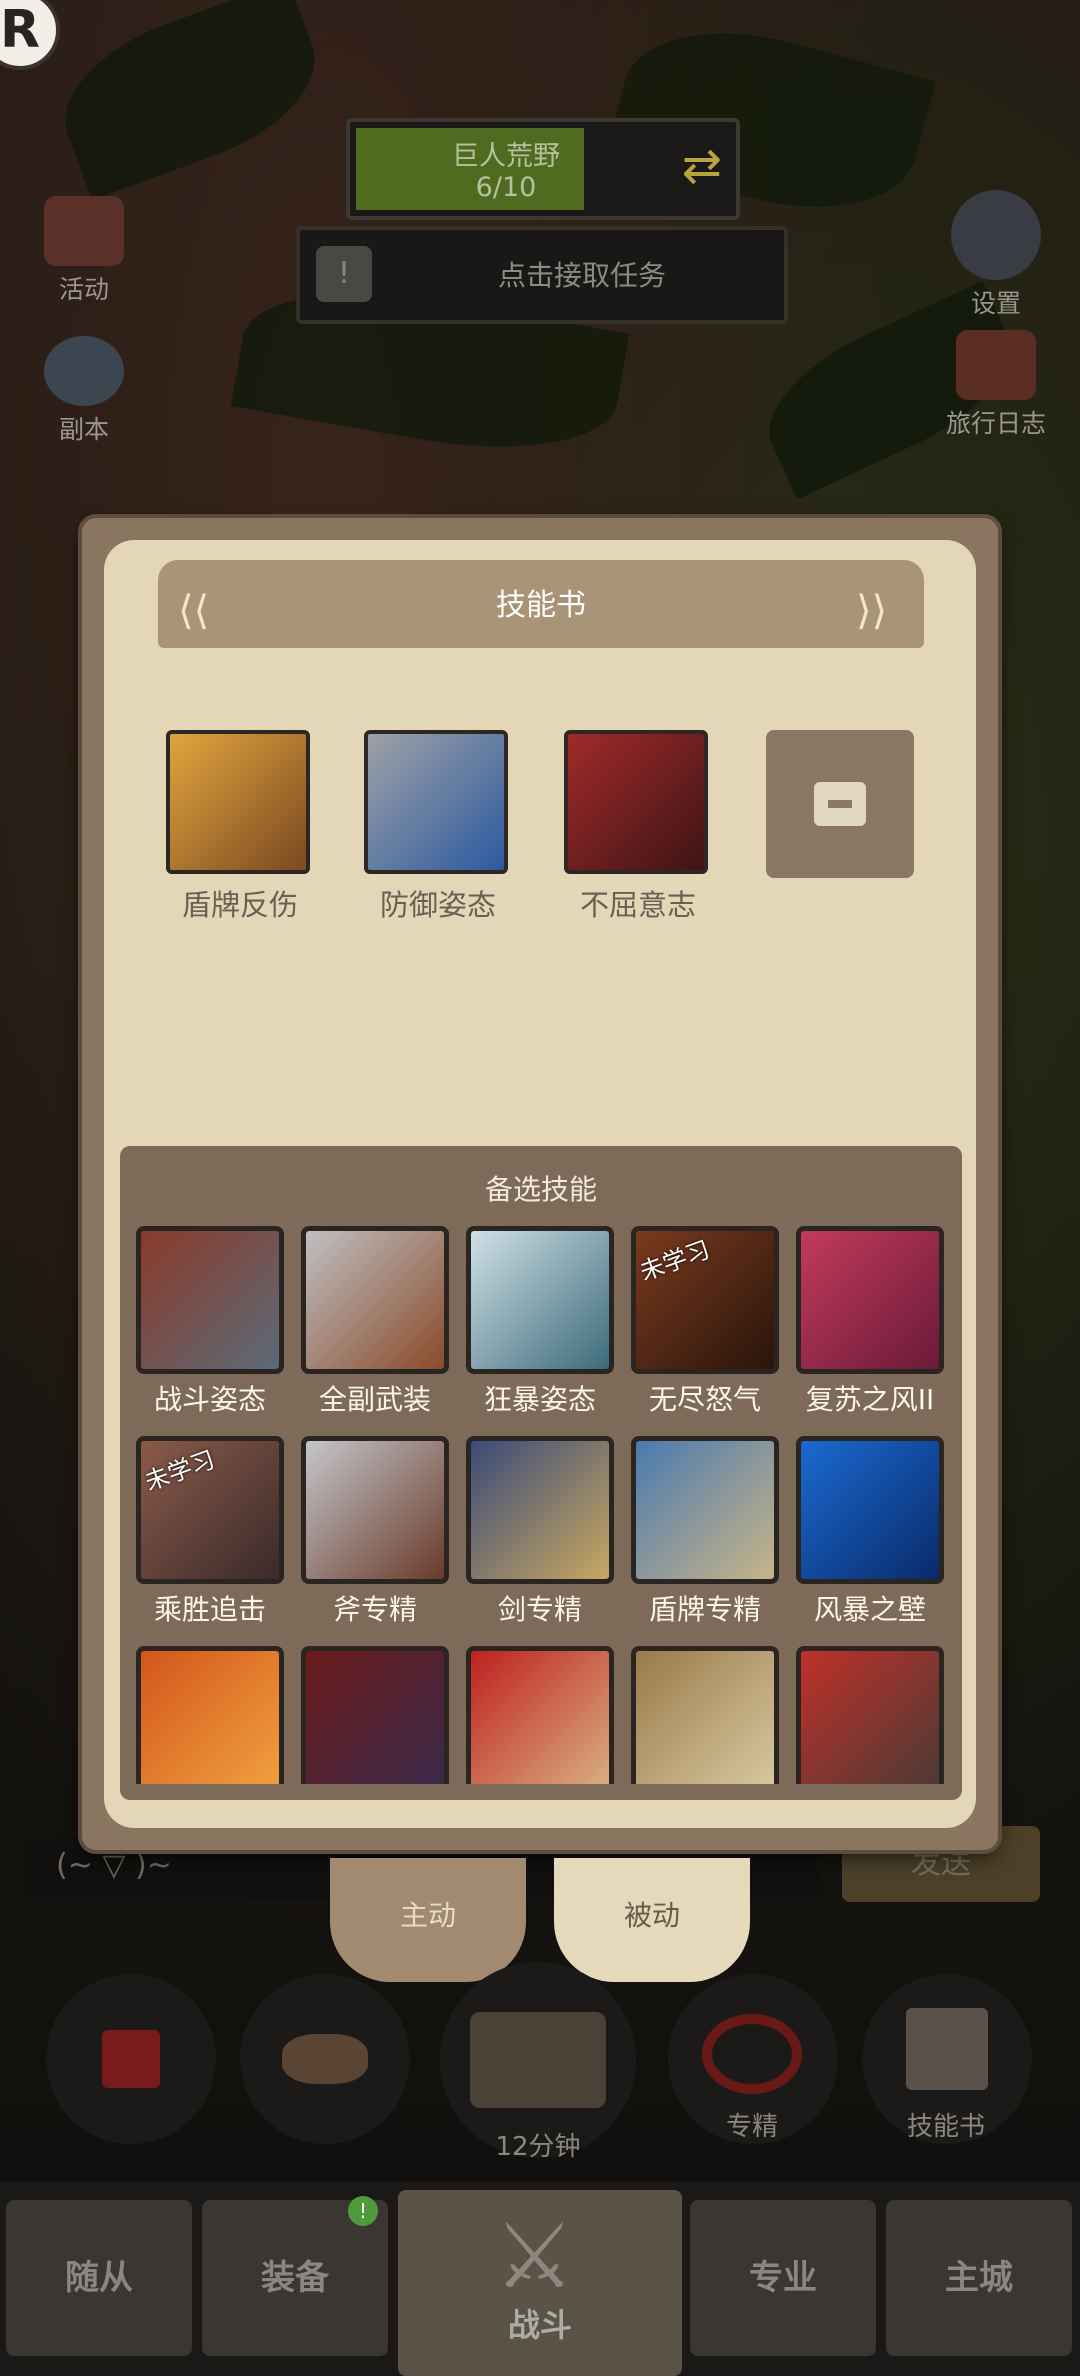  I want to click on action-bread, so click(325, 2059).